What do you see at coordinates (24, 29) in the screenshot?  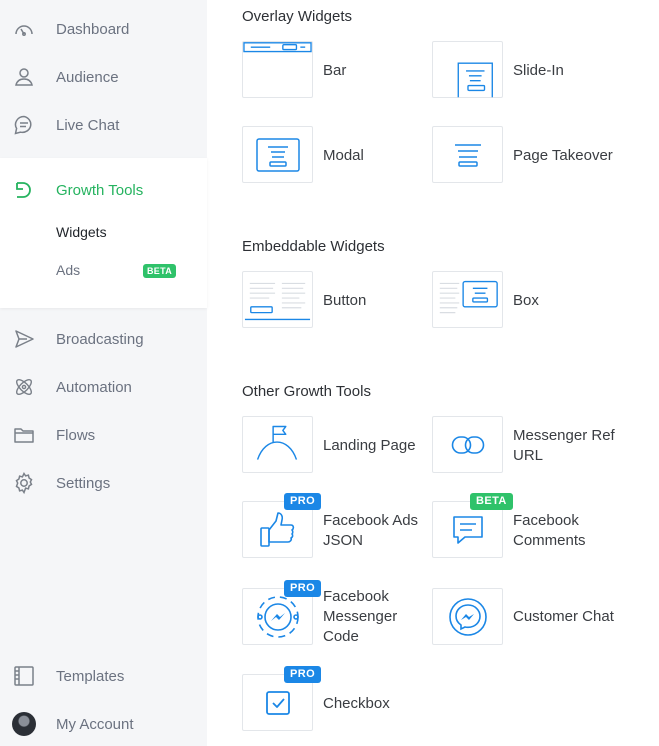 I see `dashboard-gauge-icon` at bounding box center [24, 29].